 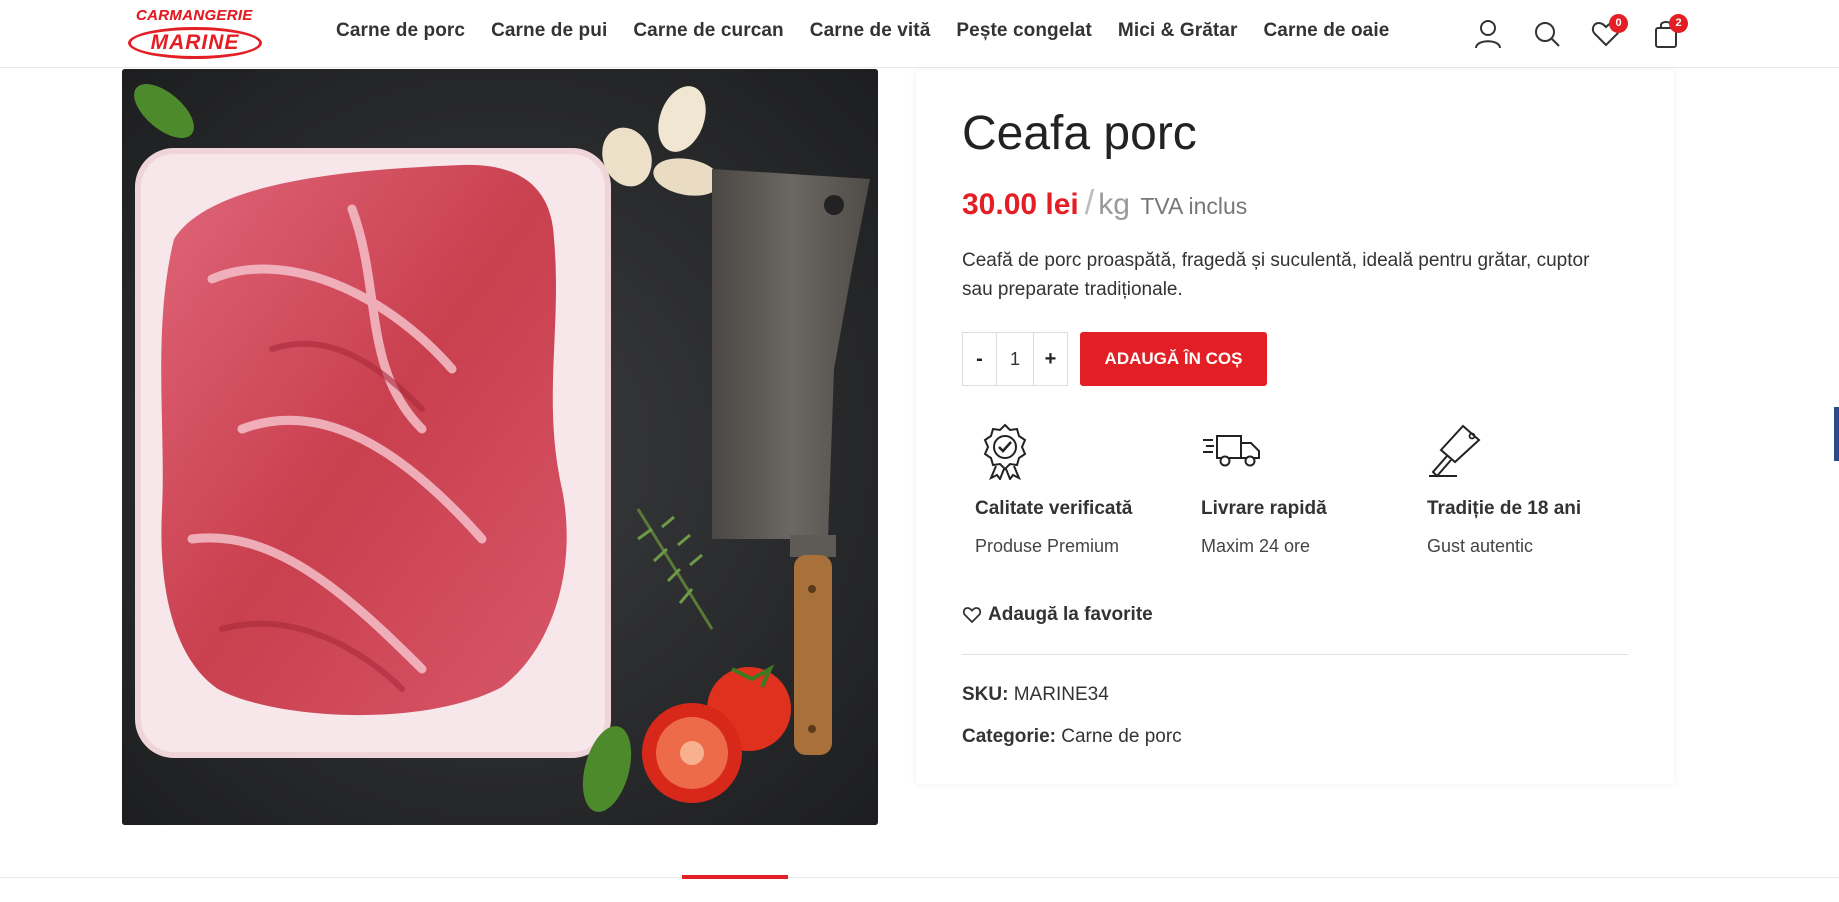 I want to click on quantity-increase-button: +, so click(x=1050, y=359).